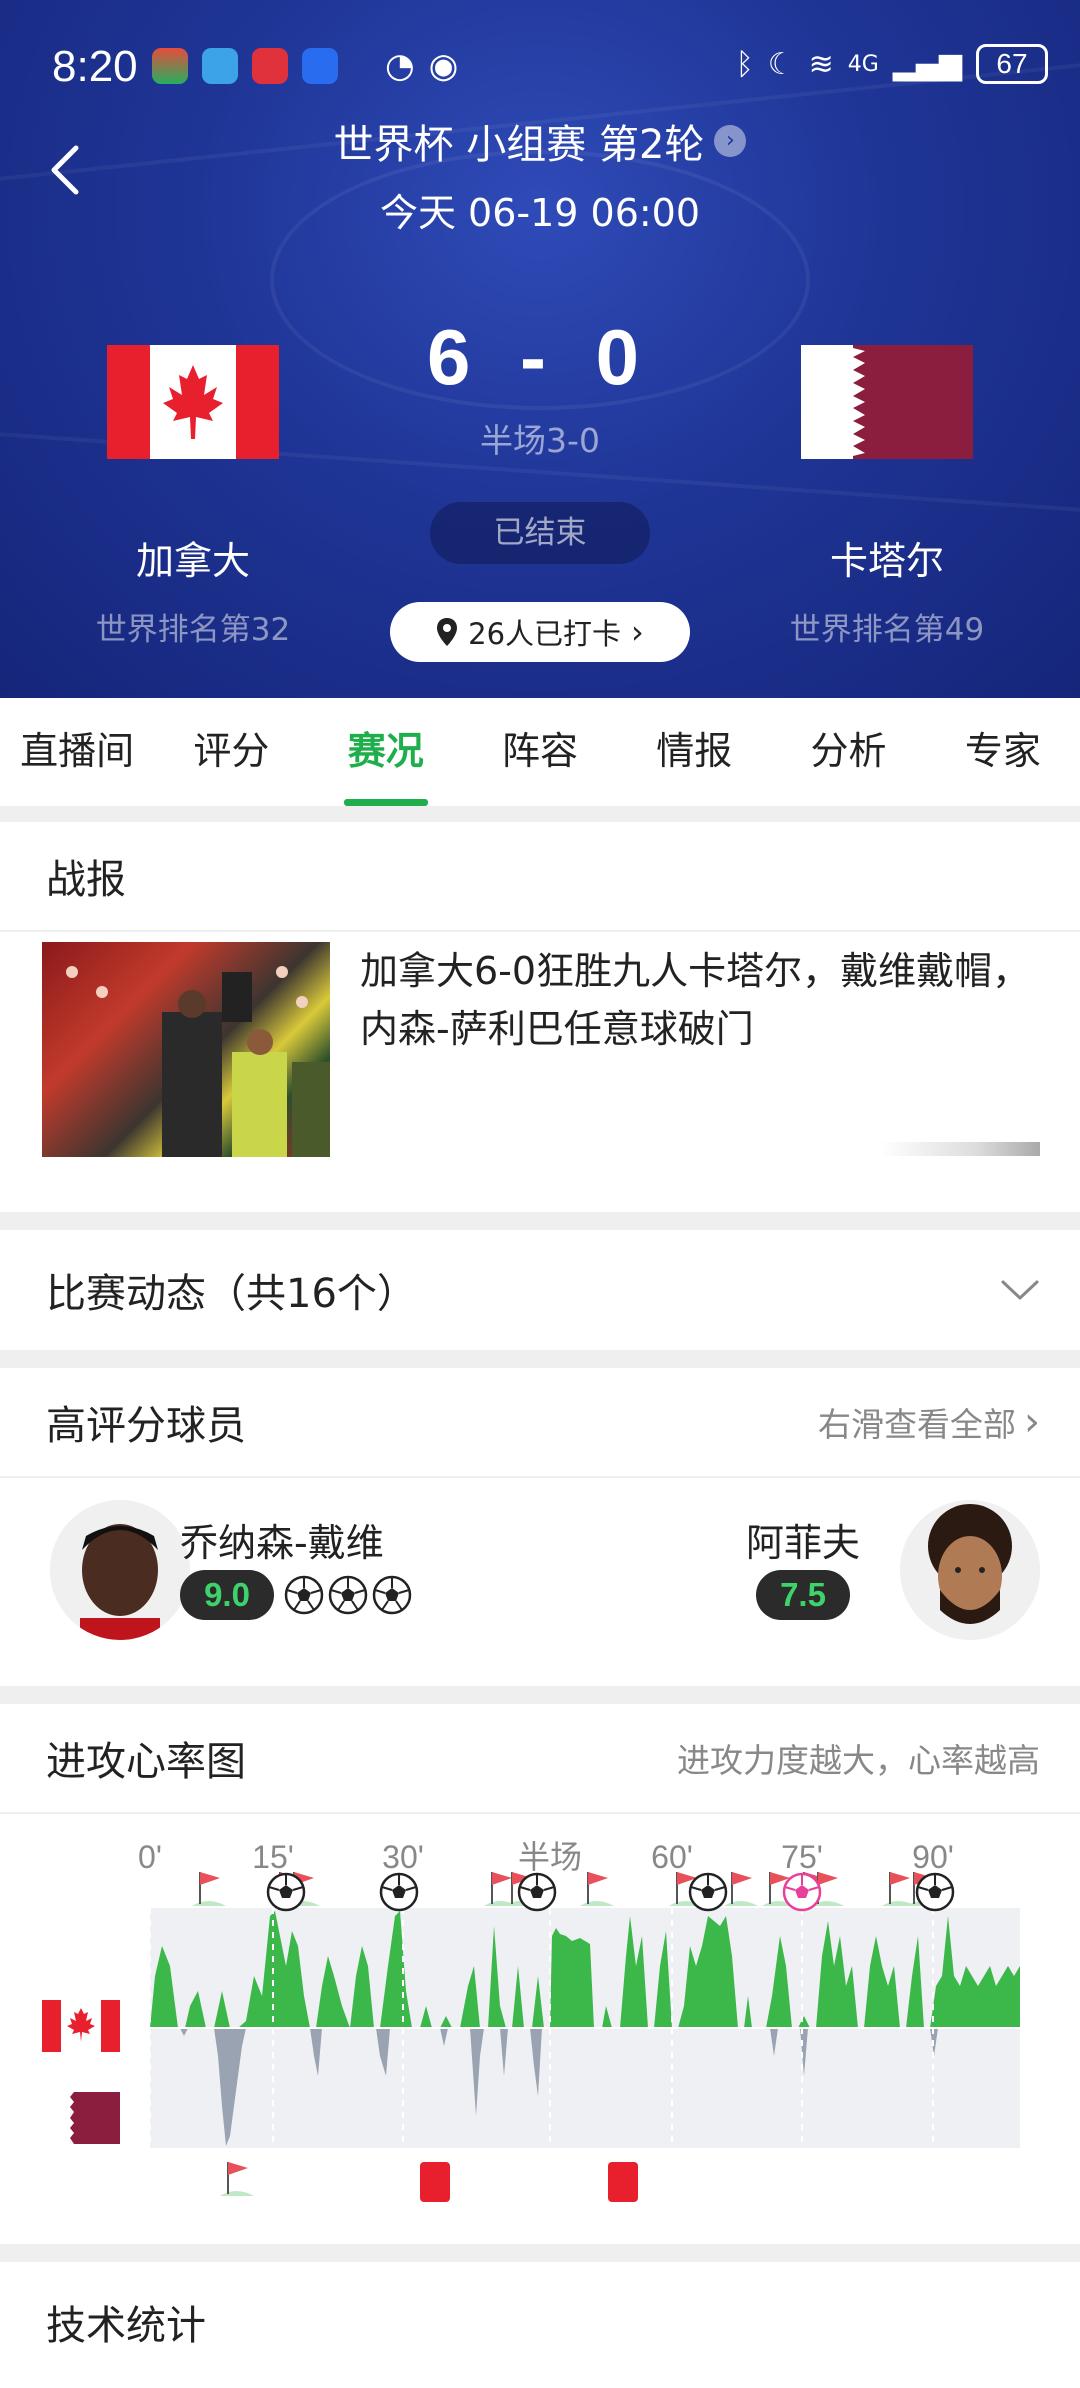 This screenshot has width=1080, height=2388. Describe the element at coordinates (744, 64) in the screenshot. I see `bluetooth-icon: ᛒ` at that location.